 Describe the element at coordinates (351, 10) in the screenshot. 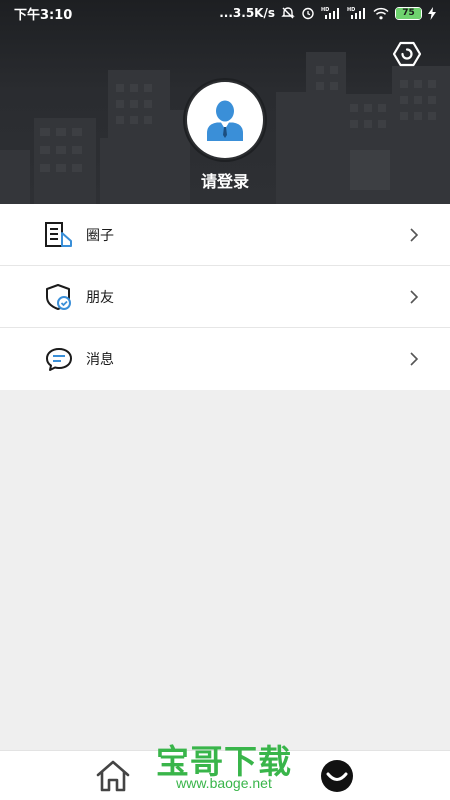

I see `signal-hd-label-2: HD` at that location.